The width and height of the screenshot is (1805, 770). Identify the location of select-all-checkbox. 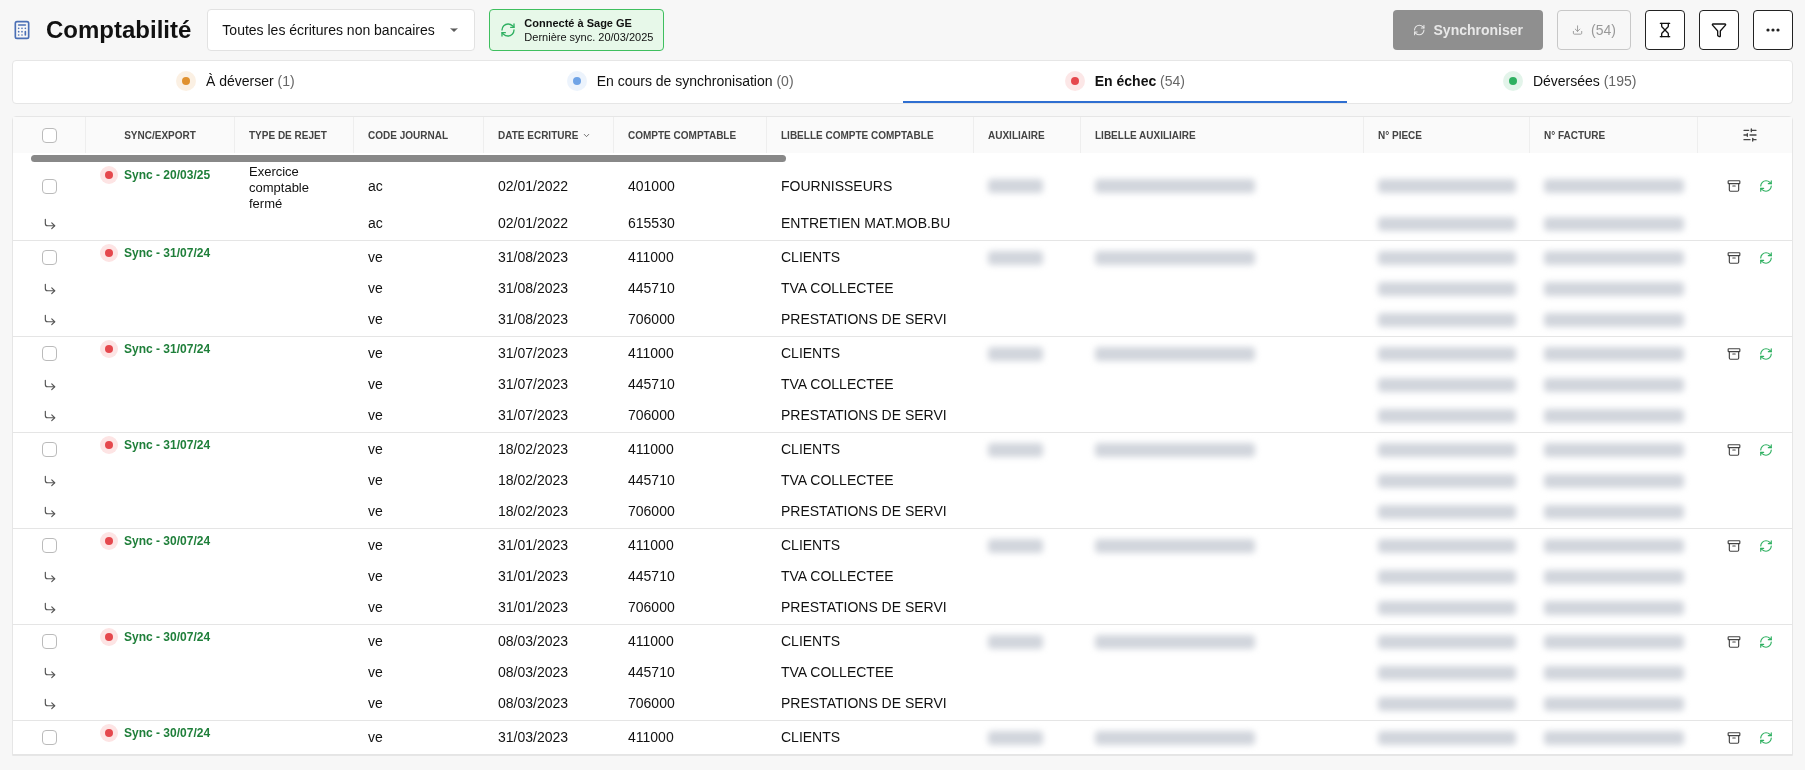
(49, 135).